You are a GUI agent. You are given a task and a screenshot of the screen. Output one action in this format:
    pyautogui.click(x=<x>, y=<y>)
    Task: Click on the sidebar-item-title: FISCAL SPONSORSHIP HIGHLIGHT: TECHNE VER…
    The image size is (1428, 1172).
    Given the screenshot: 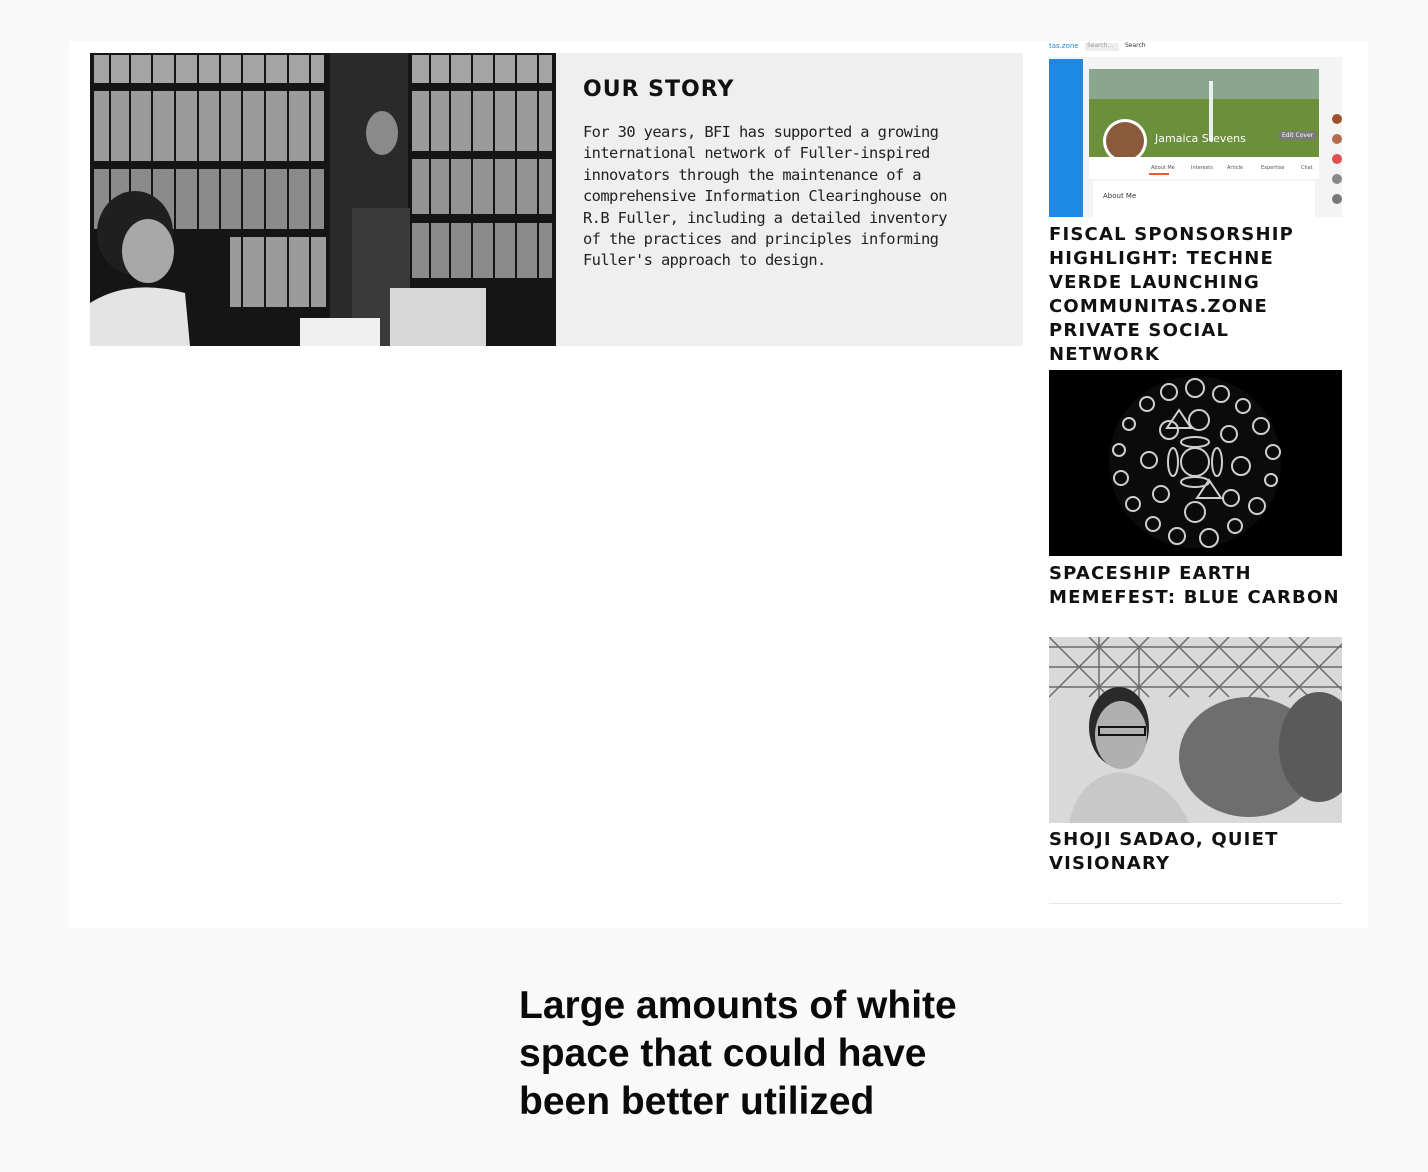 What is the action you would take?
    pyautogui.click(x=1195, y=295)
    